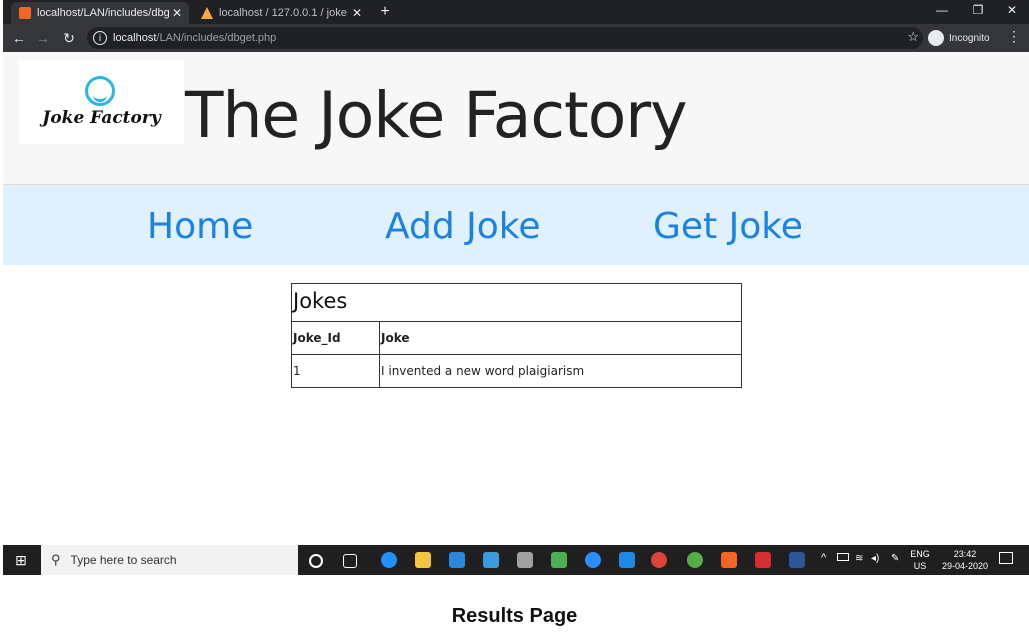  What do you see at coordinates (436, 115) in the screenshot?
I see `page-title: The Joke Factory` at bounding box center [436, 115].